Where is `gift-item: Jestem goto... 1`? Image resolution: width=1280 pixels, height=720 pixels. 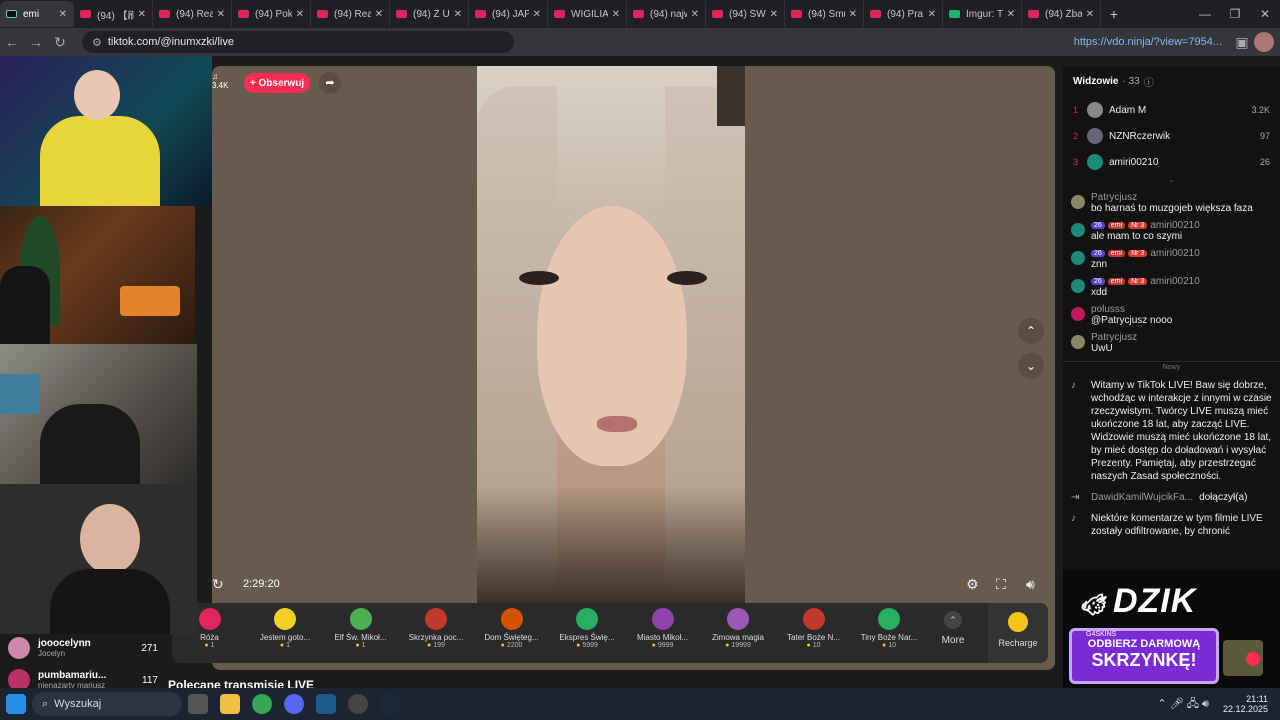
gift-item: Jestem goto... 1 is located at coordinates (285, 628).